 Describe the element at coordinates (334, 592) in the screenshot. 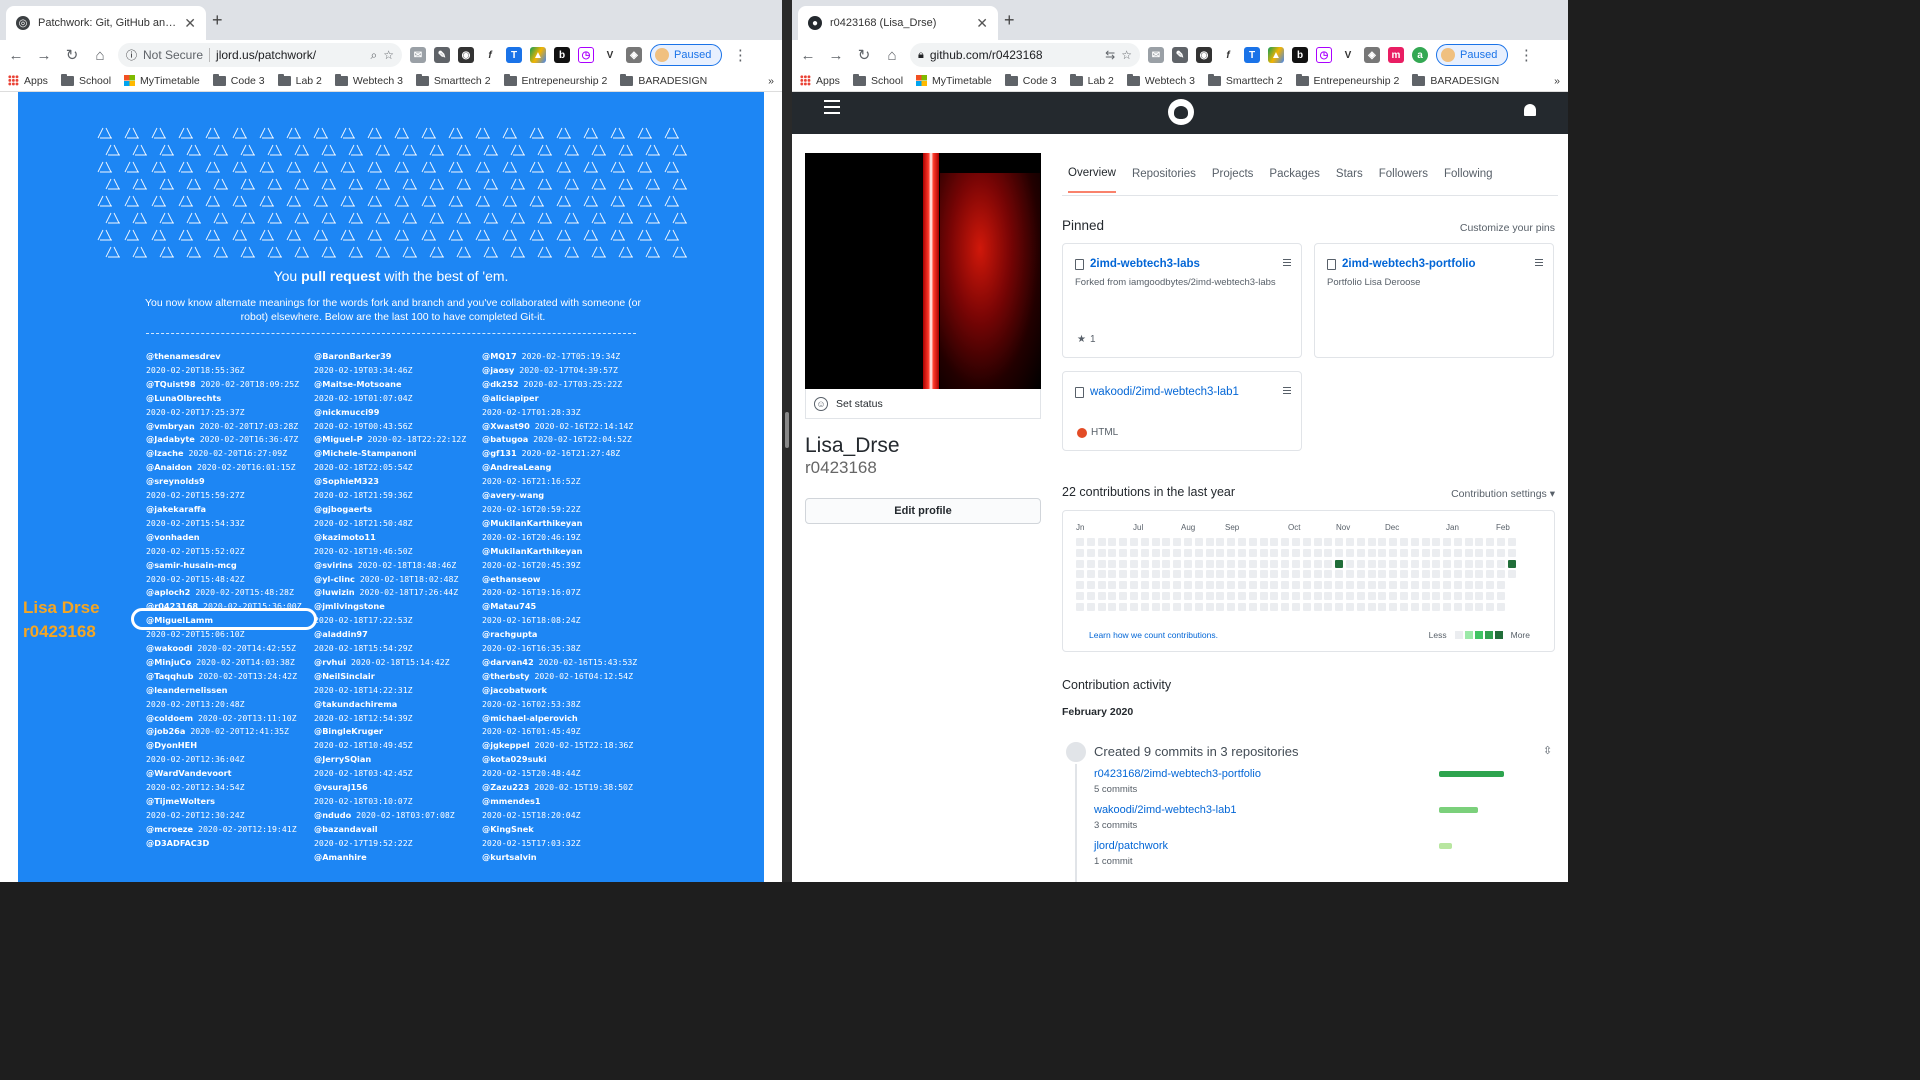

I see `user-handle: @luwizin` at that location.